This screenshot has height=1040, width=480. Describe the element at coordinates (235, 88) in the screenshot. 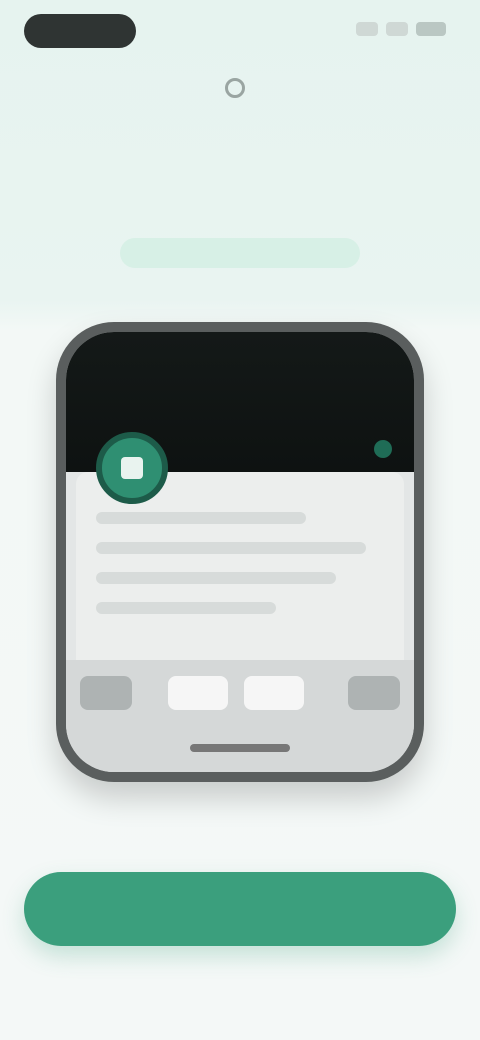

I see `brand-mark-icon` at that location.